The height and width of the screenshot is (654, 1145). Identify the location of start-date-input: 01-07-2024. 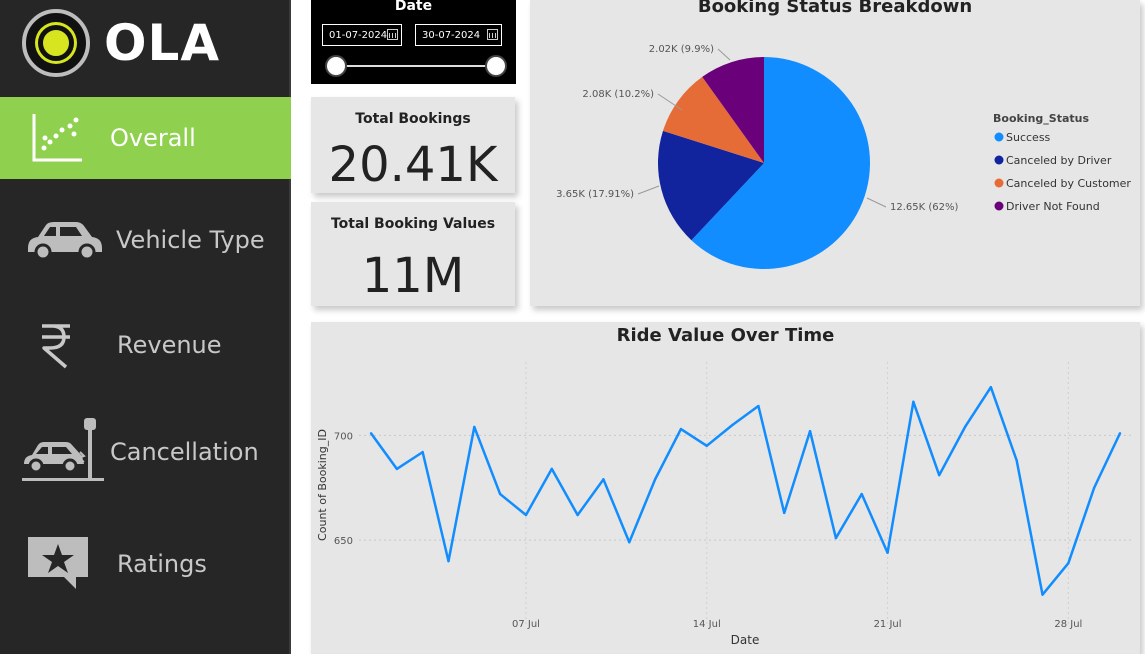
(362, 35).